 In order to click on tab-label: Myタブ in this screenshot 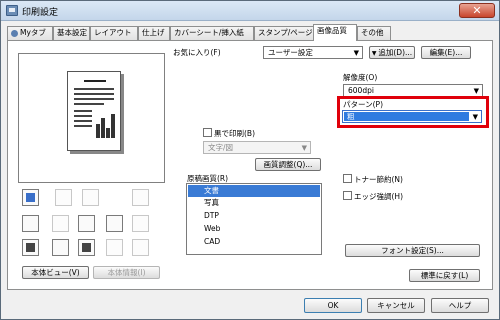, I will do `click(33, 32)`.